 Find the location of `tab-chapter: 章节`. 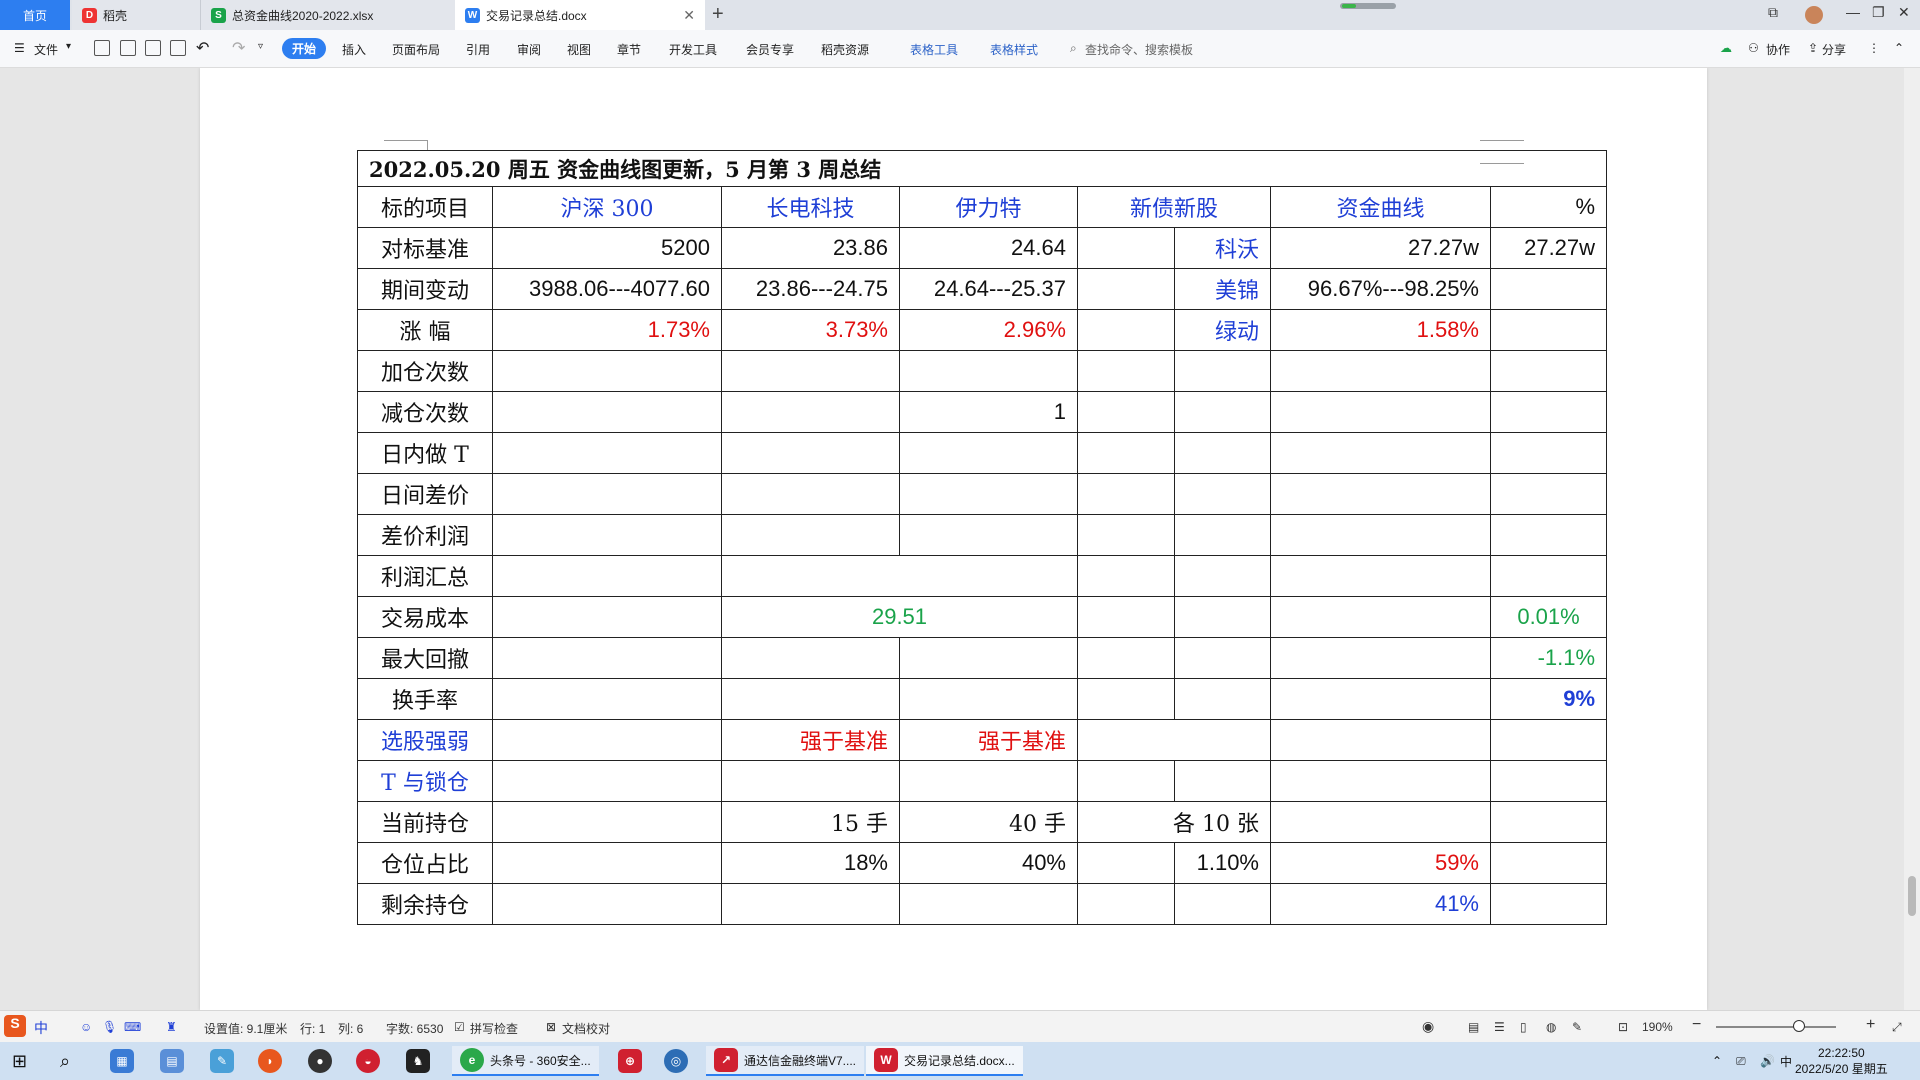

tab-chapter: 章节 is located at coordinates (629, 49).